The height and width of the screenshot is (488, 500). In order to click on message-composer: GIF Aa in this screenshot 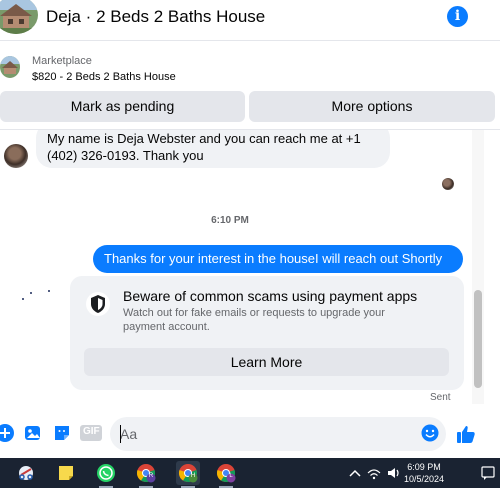, I will do `click(250, 434)`.